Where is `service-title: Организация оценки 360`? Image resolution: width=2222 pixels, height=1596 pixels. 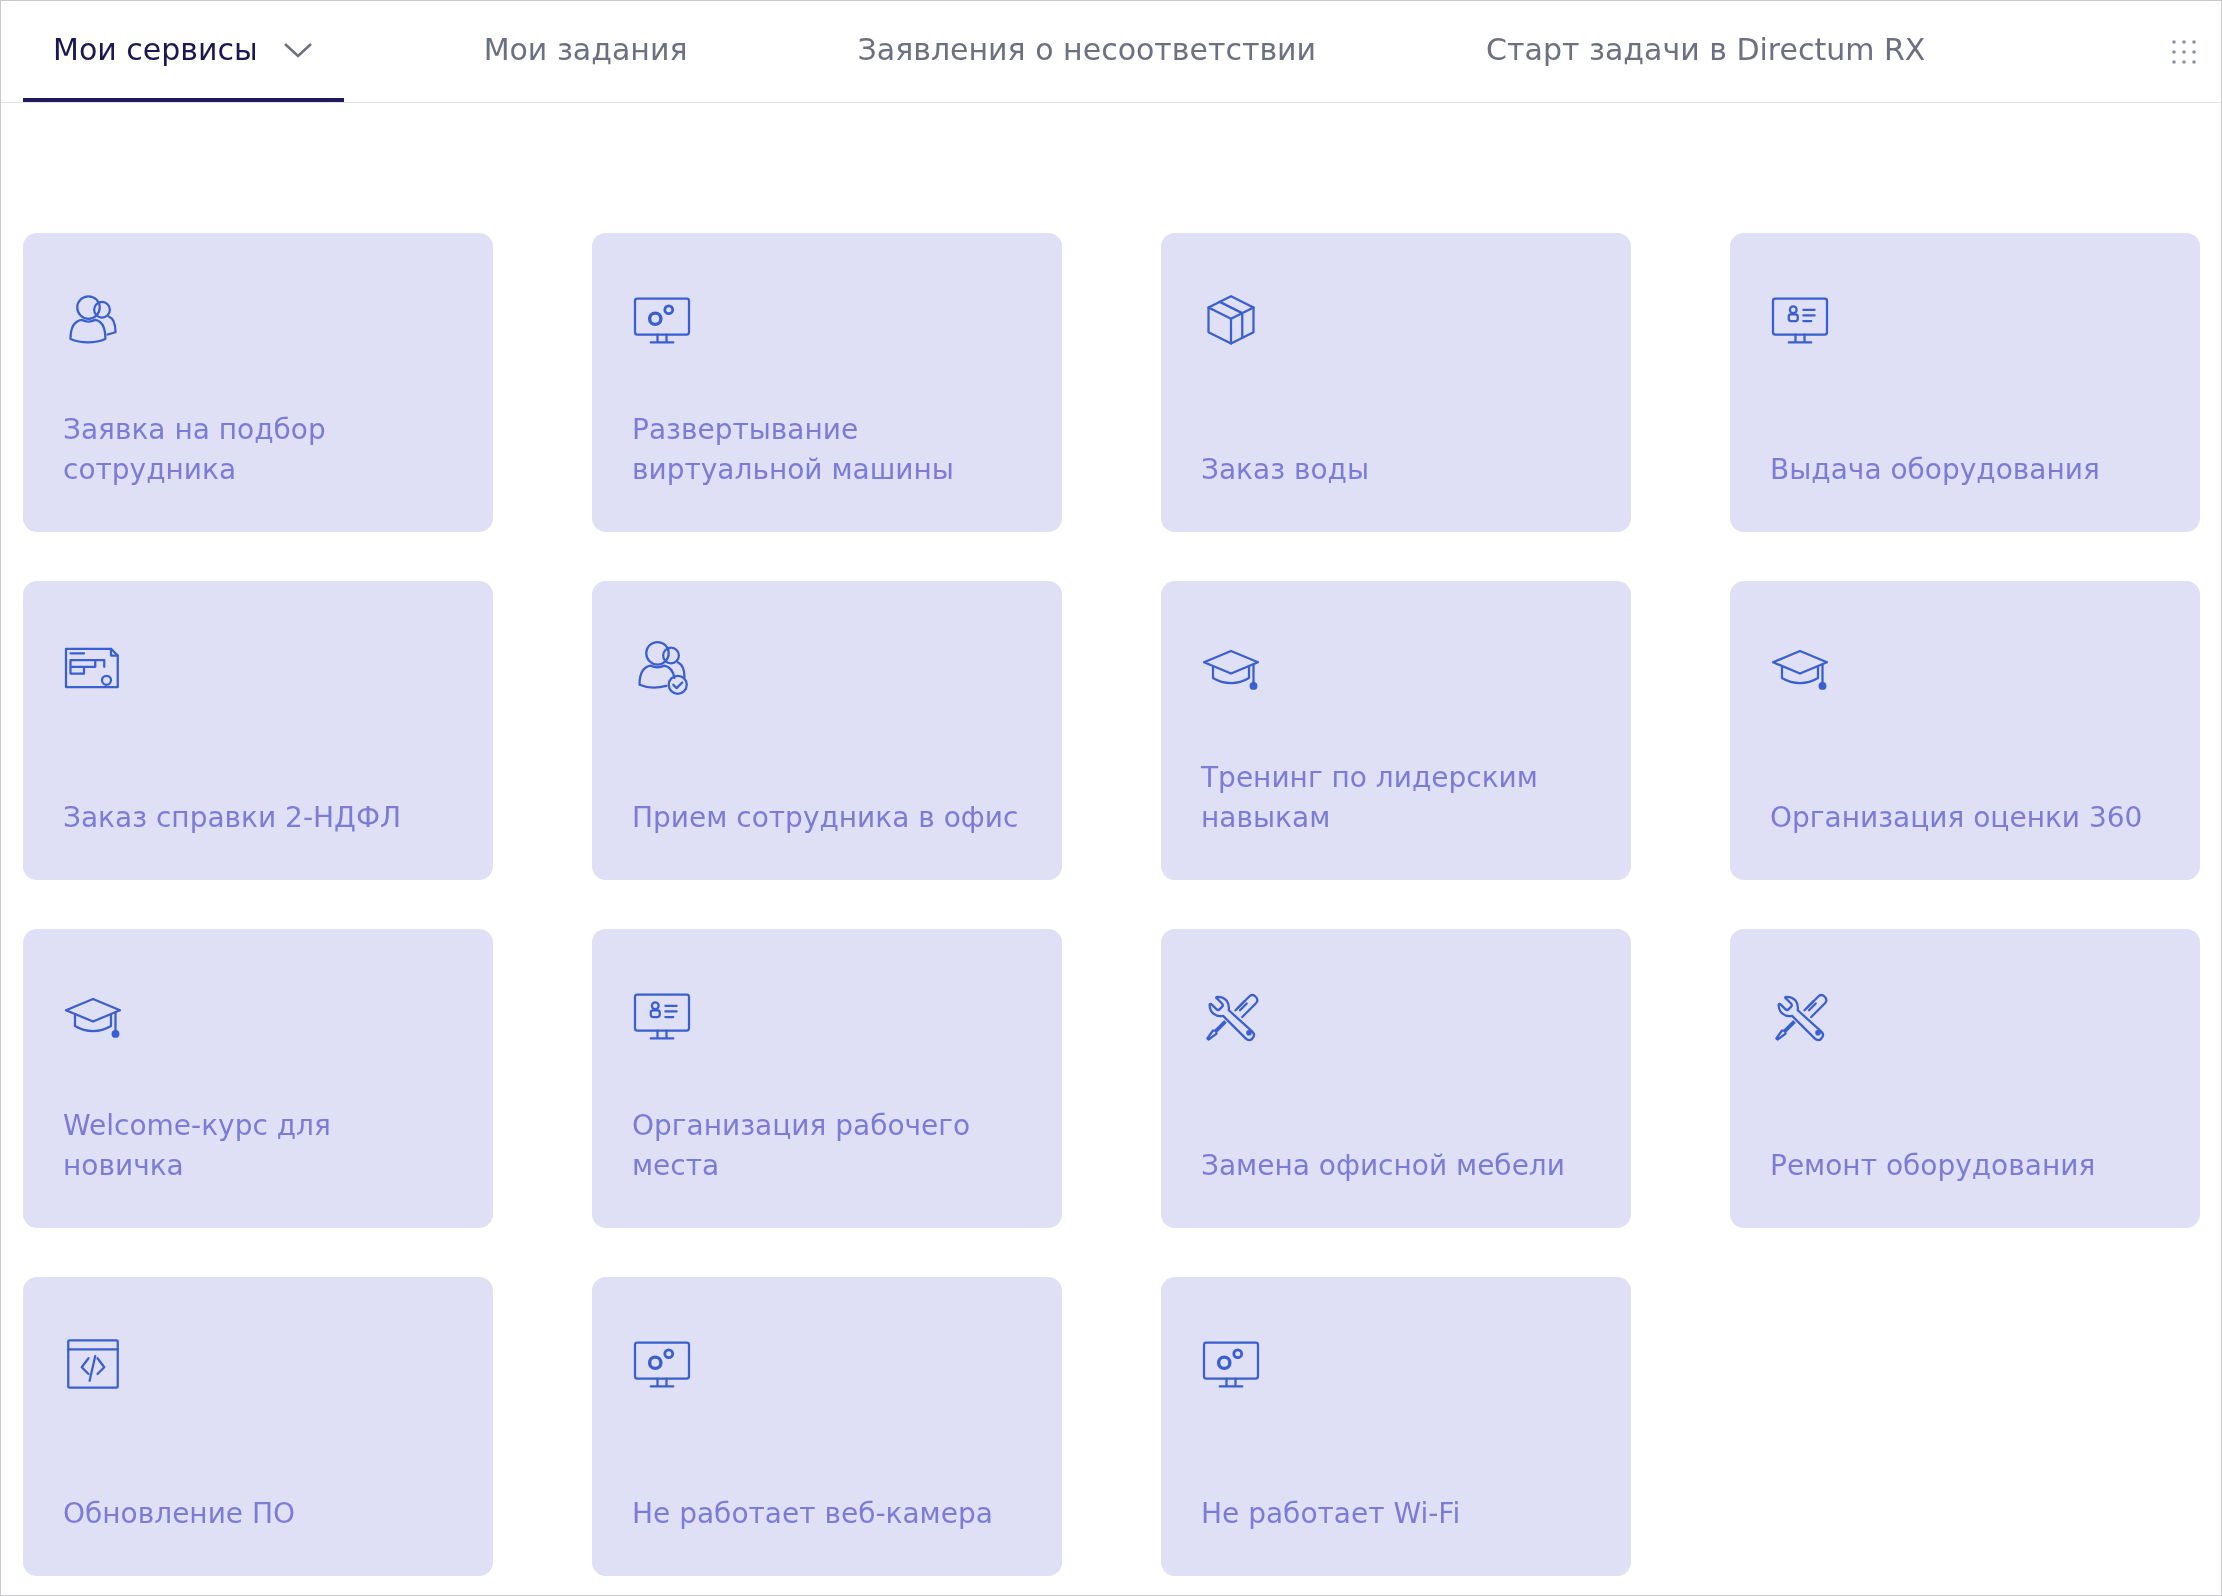
service-title: Организация оценки 360 is located at coordinates (1957, 818).